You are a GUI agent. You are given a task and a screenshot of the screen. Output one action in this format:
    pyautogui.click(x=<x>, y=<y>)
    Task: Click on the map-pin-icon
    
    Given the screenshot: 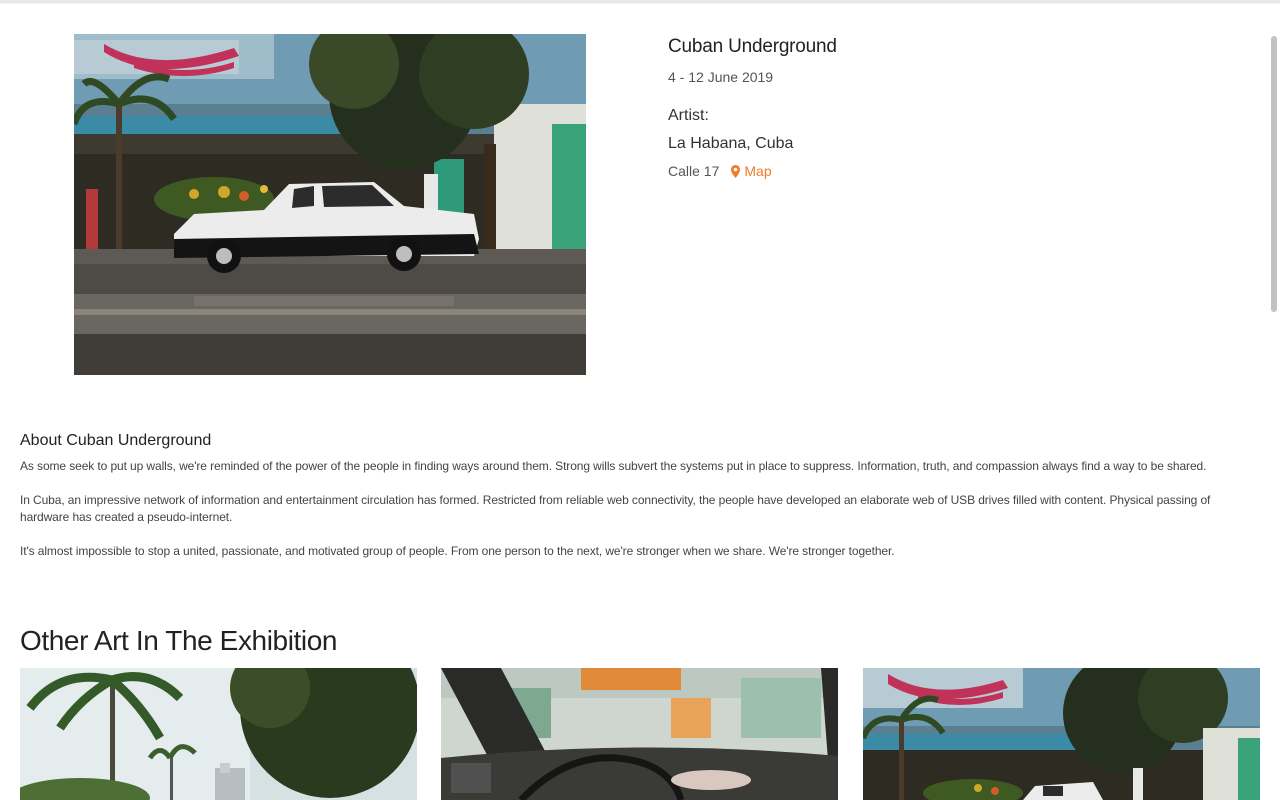 What is the action you would take?
    pyautogui.click(x=736, y=171)
    